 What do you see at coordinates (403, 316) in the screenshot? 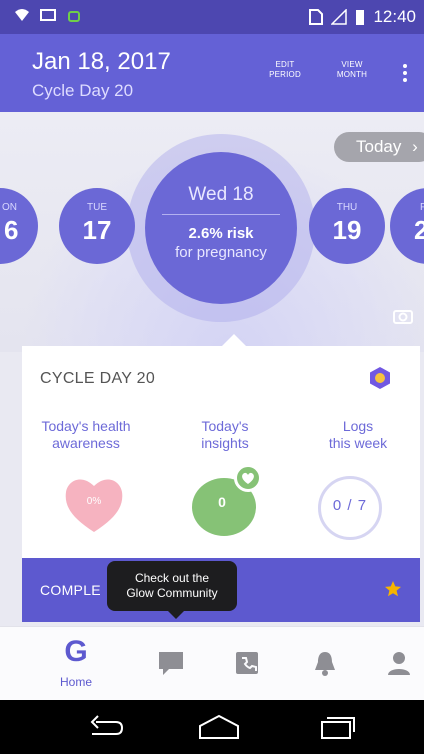
I see `camera-icon` at bounding box center [403, 316].